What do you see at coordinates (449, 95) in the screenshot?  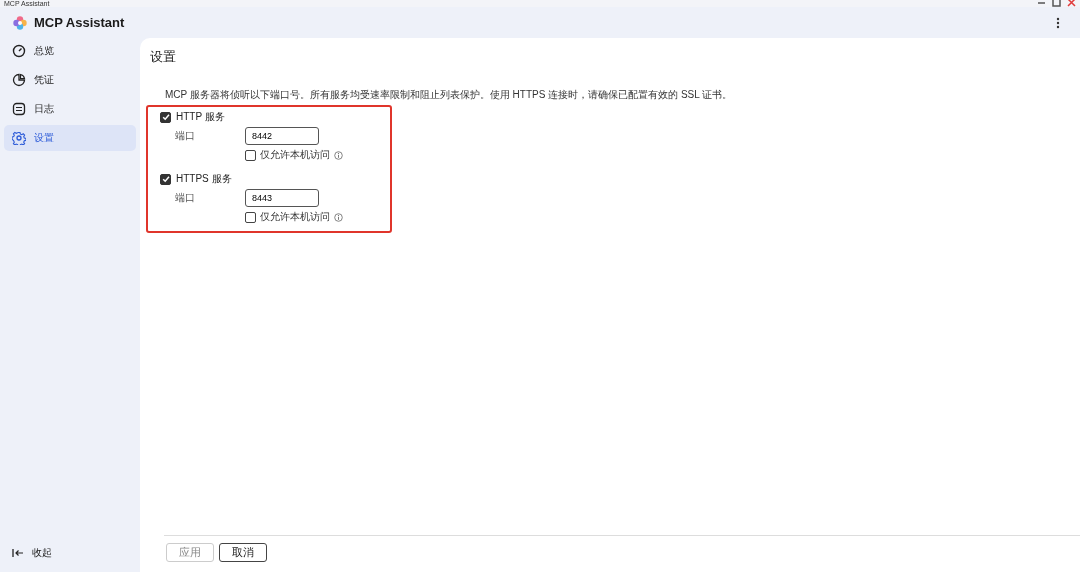 I see `description-text: MCP 服务器将侦听以下端口号。所有服务均受速率限制和阻止列表保护。使用 HTTPS 连接时，请确保已配置有效的 SSL 证书。` at bounding box center [449, 95].